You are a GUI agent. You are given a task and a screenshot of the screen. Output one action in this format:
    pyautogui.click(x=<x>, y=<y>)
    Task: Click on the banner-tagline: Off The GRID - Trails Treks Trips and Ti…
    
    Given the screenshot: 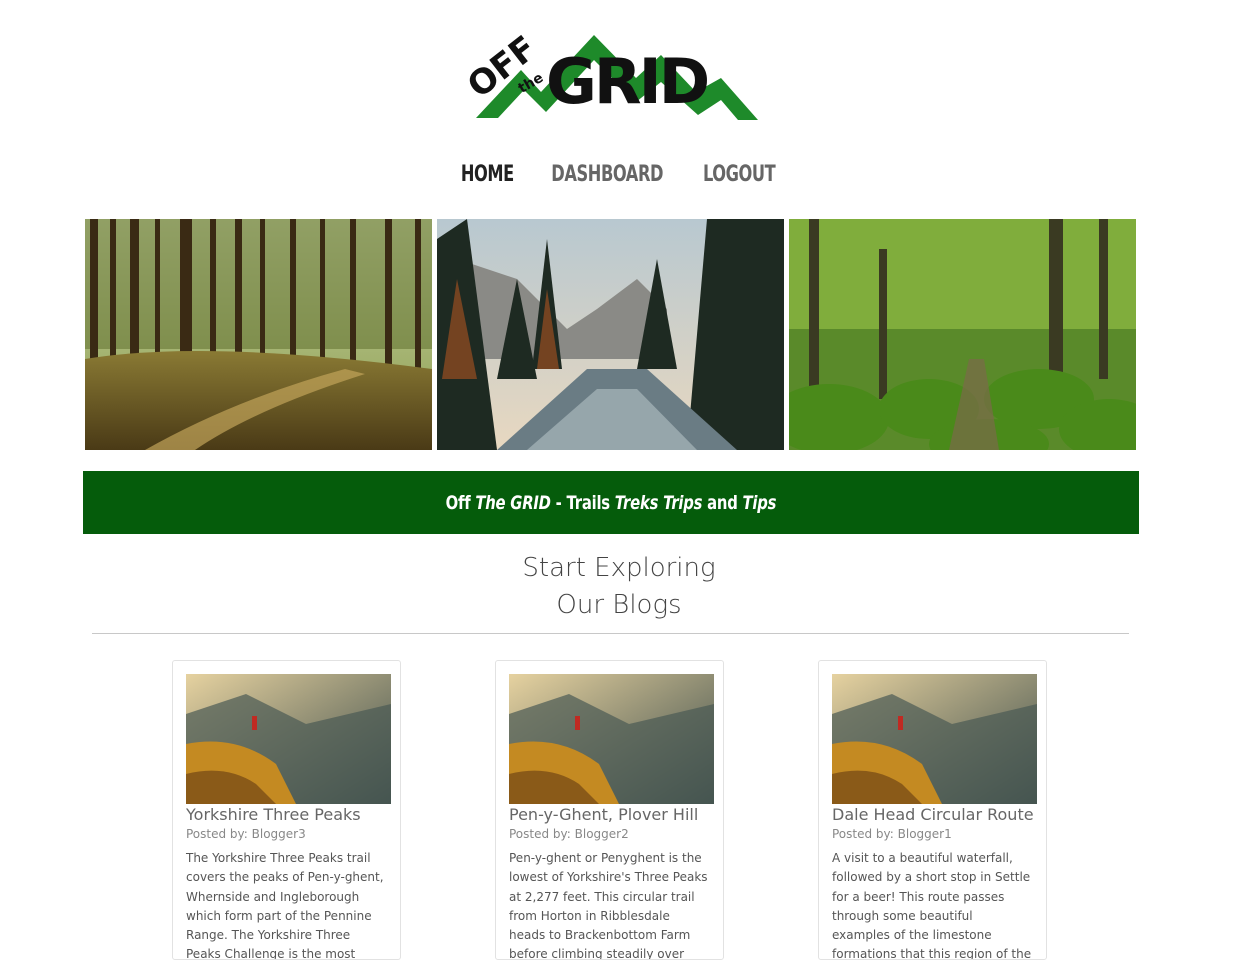 What is the action you would take?
    pyautogui.click(x=611, y=502)
    